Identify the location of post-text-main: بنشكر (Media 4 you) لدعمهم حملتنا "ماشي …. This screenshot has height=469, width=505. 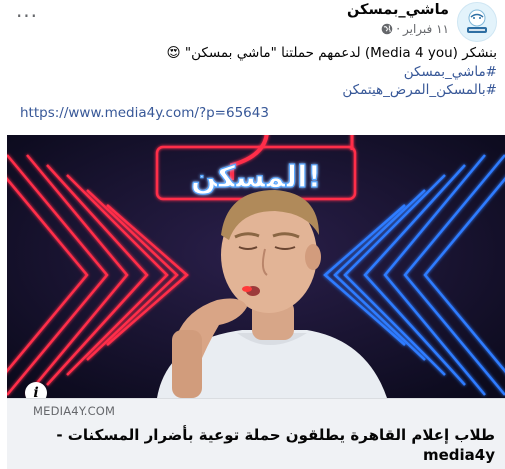
(340, 53).